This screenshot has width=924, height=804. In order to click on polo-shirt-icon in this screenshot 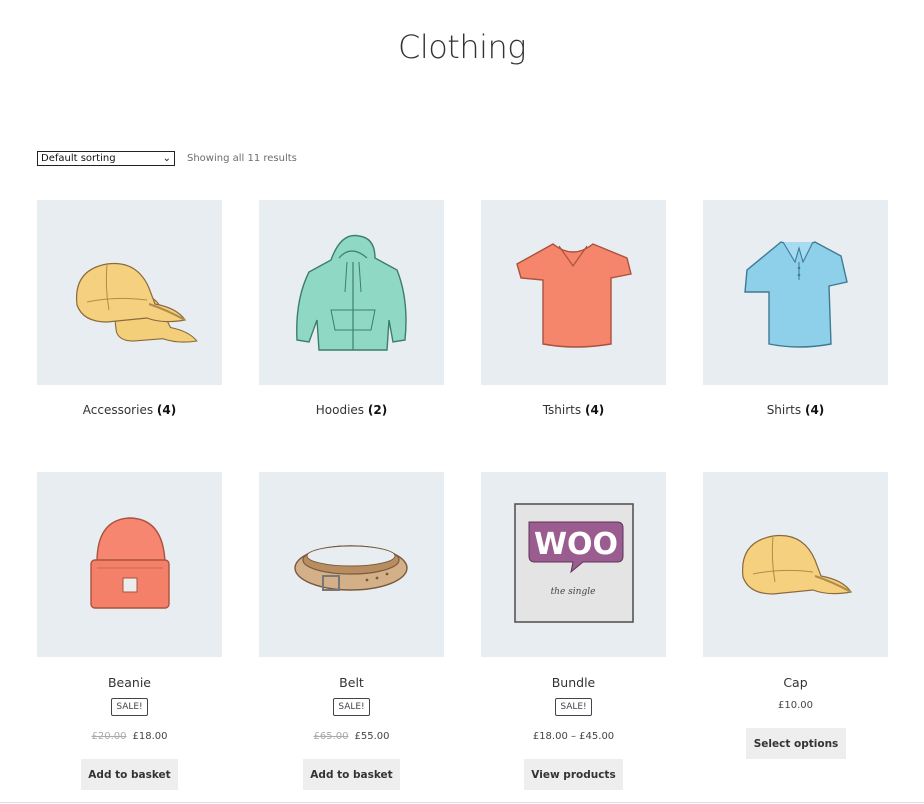, I will do `click(796, 294)`.